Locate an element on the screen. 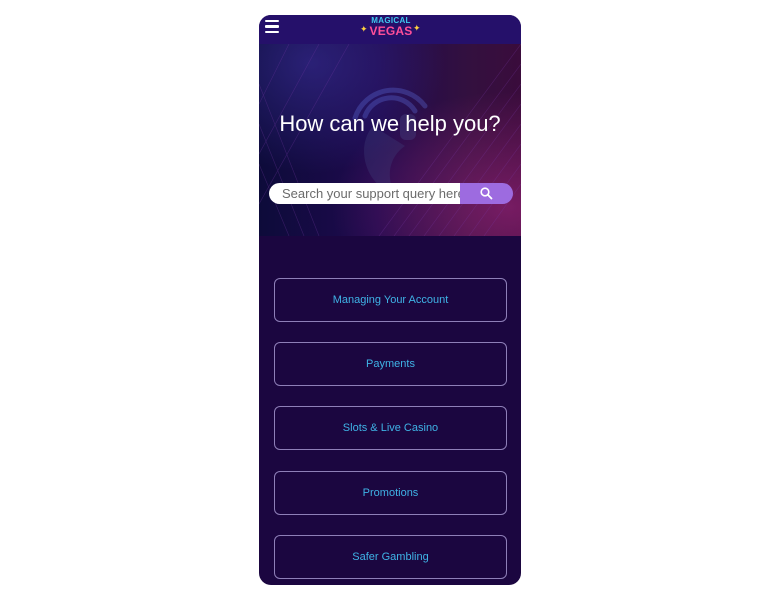  search-button is located at coordinates (486, 193).